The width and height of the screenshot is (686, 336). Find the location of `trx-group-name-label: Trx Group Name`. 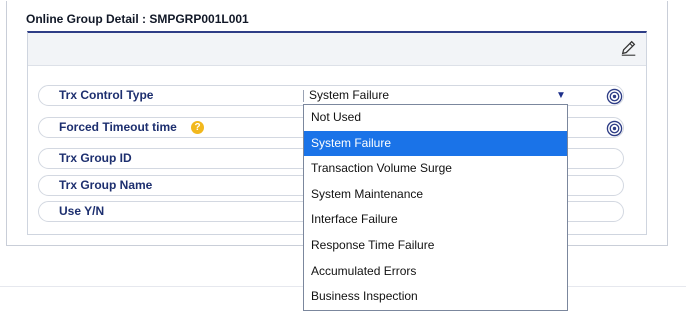

trx-group-name-label: Trx Group Name is located at coordinates (106, 185).